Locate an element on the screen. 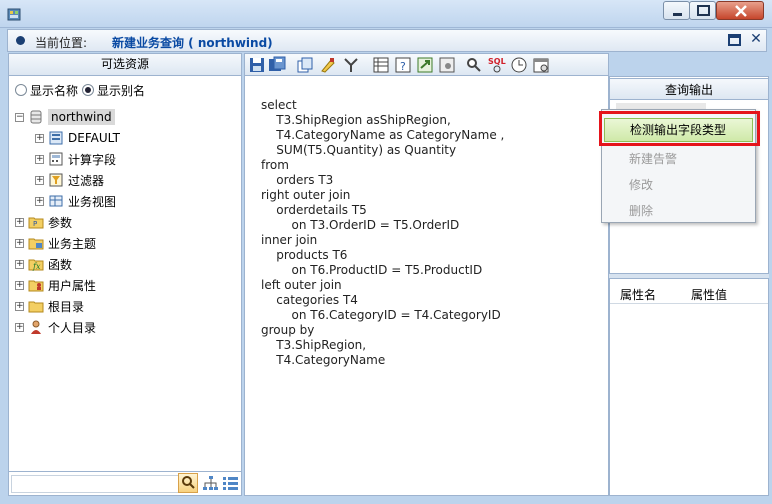  calendar-icon is located at coordinates (541, 65).